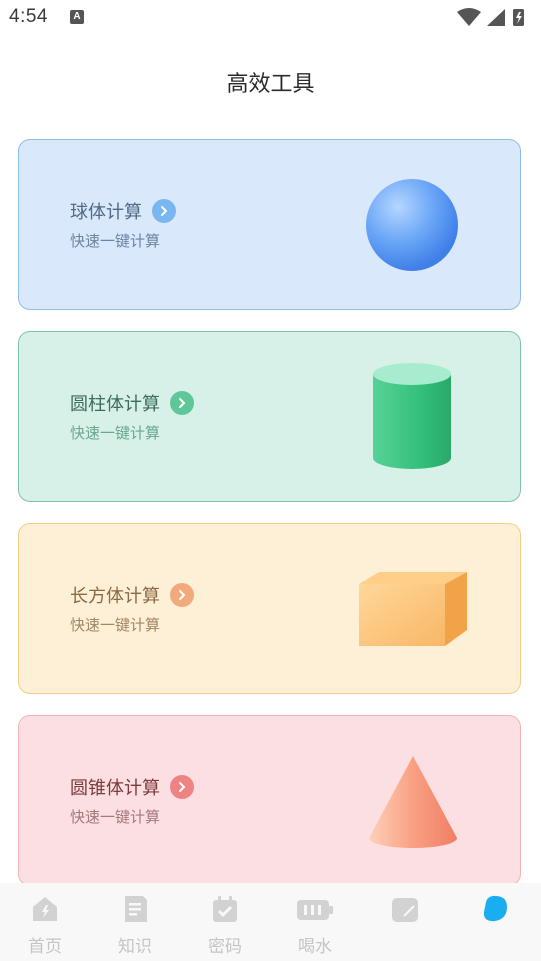 The height and width of the screenshot is (961, 541). I want to click on card-title-row: 圆锥体计算, so click(132, 787).